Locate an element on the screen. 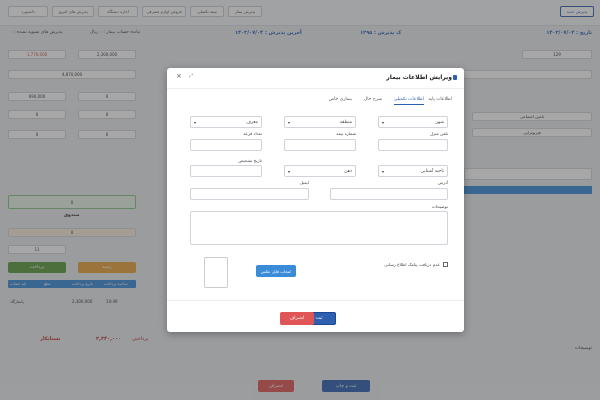 Image resolution: width=600 pixels, height=400 pixels. close-icon: × is located at coordinates (179, 76).